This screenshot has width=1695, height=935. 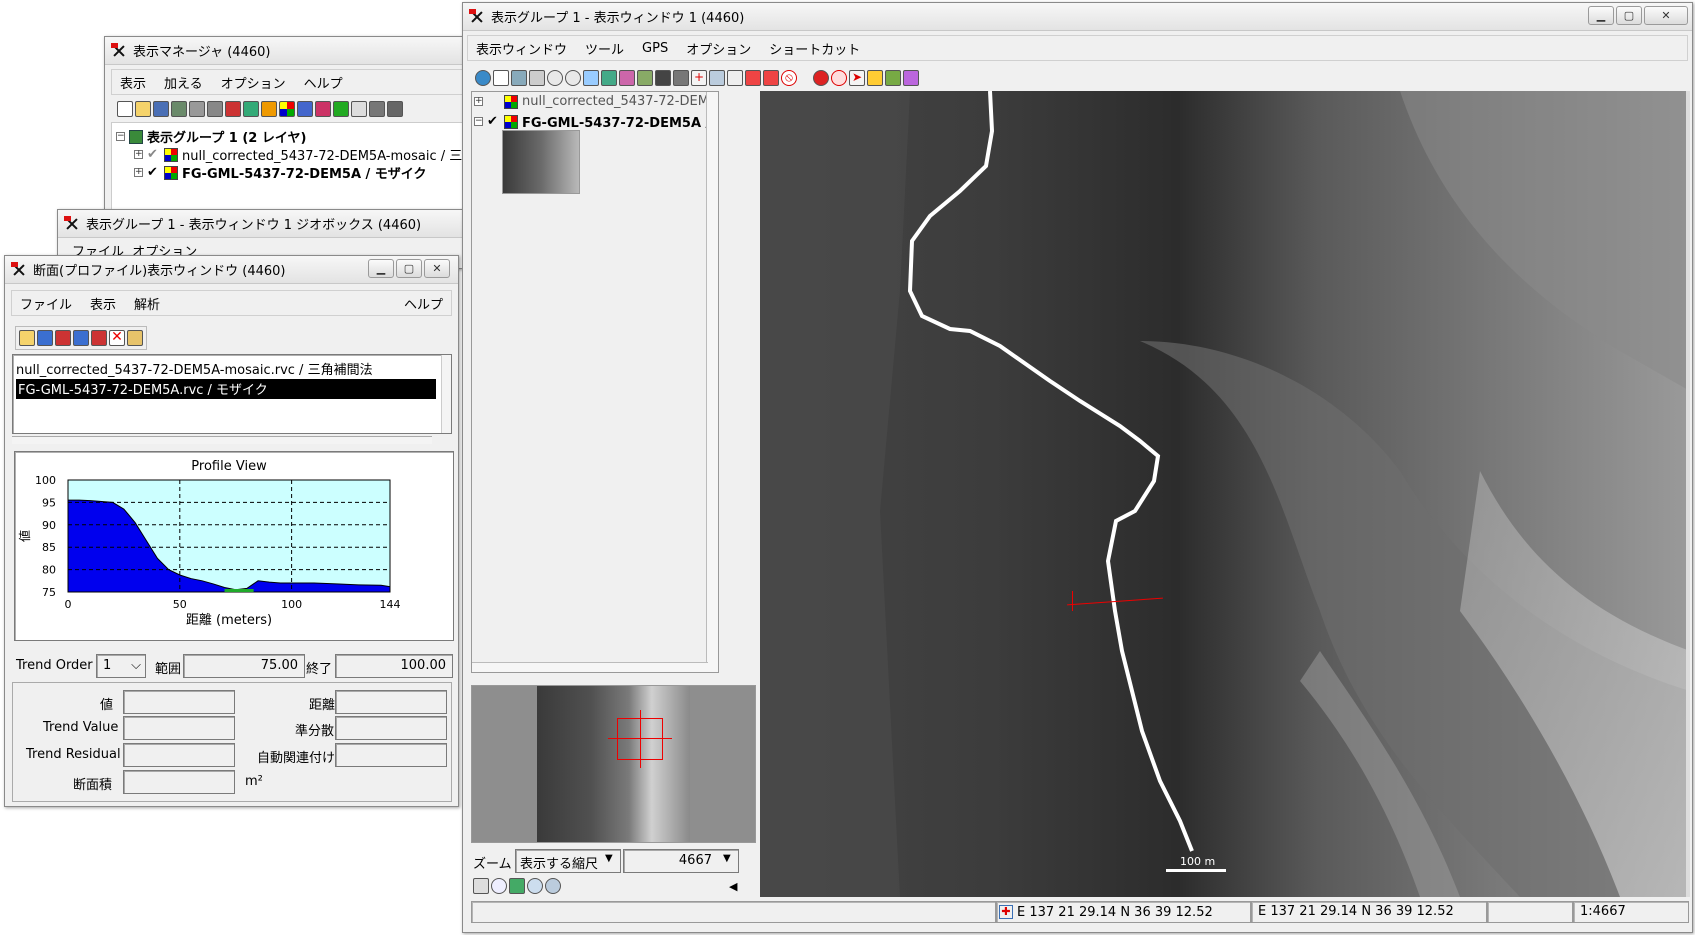 I want to click on add-rgb-icon, so click(x=287, y=109).